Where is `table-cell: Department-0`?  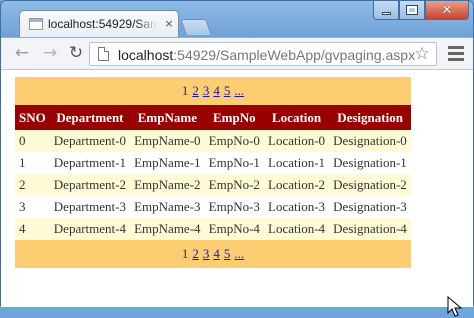 table-cell: Department-0 is located at coordinates (90, 141).